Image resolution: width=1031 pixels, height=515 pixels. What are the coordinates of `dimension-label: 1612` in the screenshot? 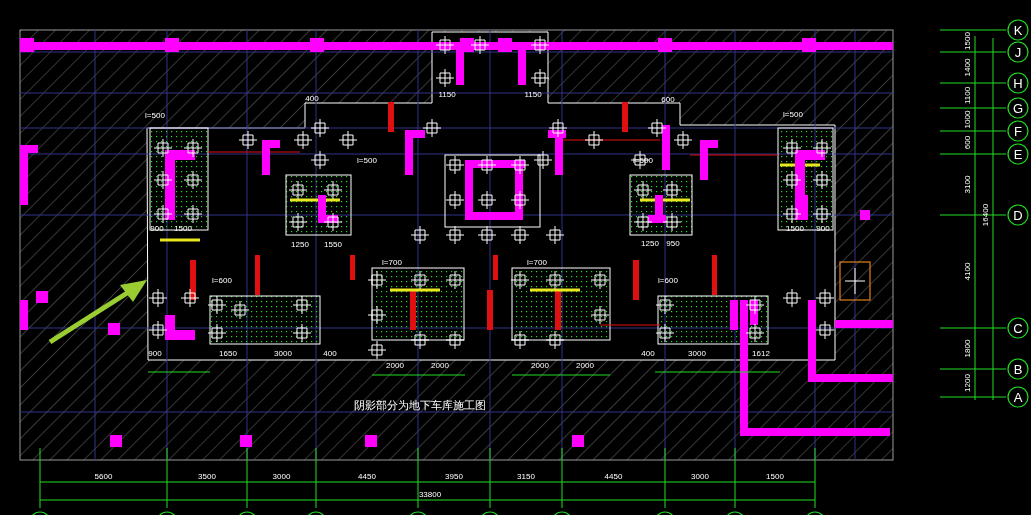 It's located at (761, 353).